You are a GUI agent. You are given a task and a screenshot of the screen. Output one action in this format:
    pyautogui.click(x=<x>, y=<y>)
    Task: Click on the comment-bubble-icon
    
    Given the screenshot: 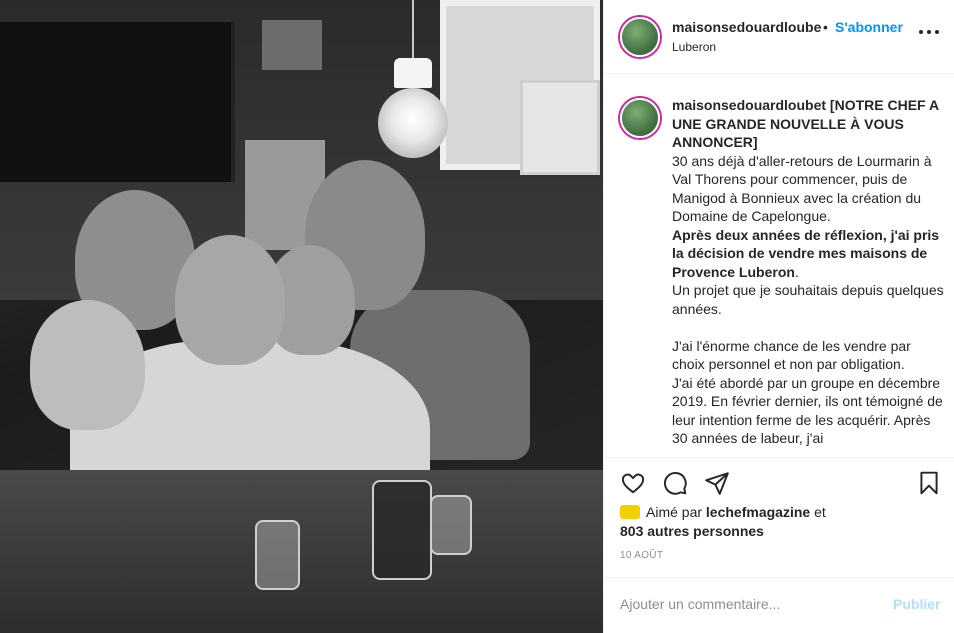 What is the action you would take?
    pyautogui.click(x=675, y=483)
    